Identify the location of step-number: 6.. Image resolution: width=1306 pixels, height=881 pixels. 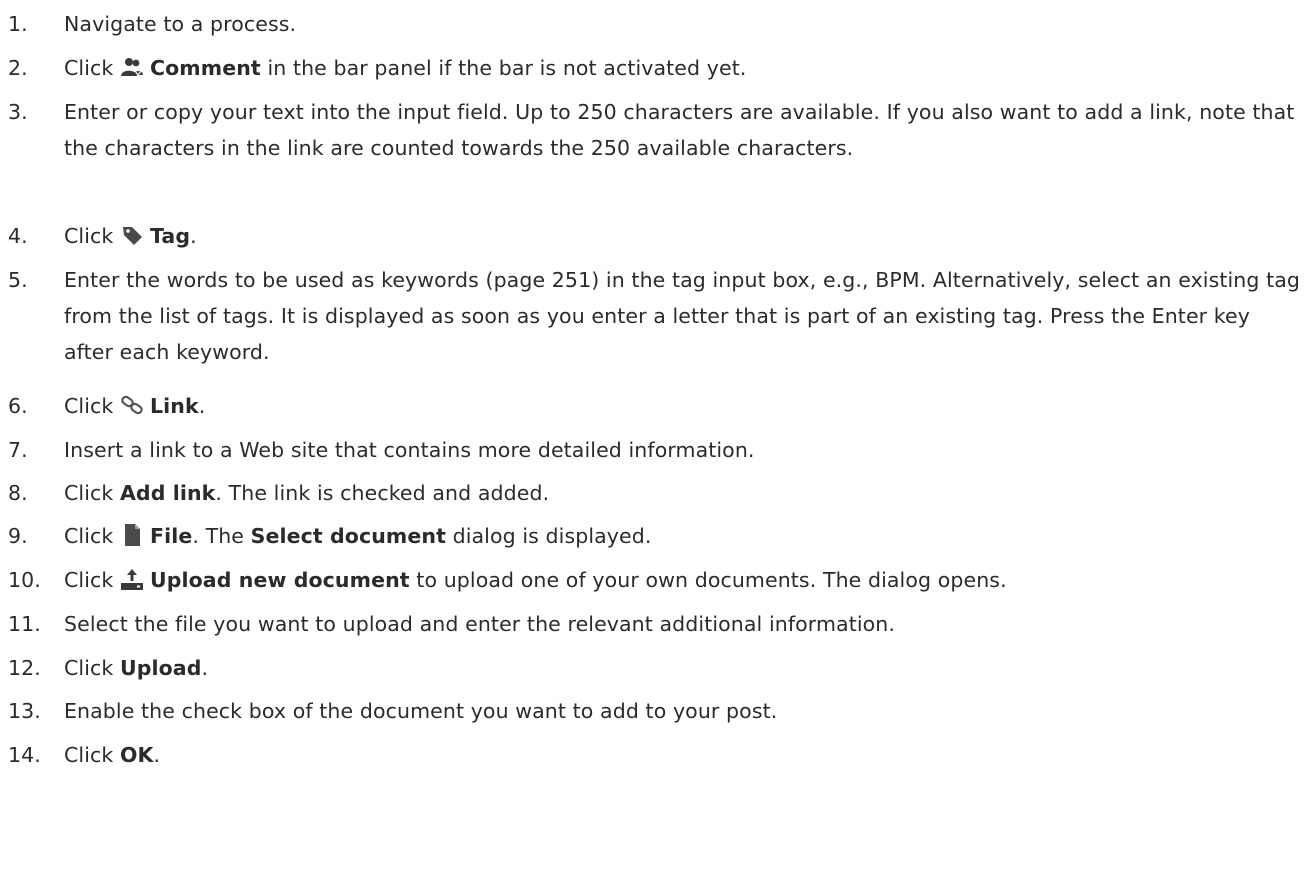
(18, 406).